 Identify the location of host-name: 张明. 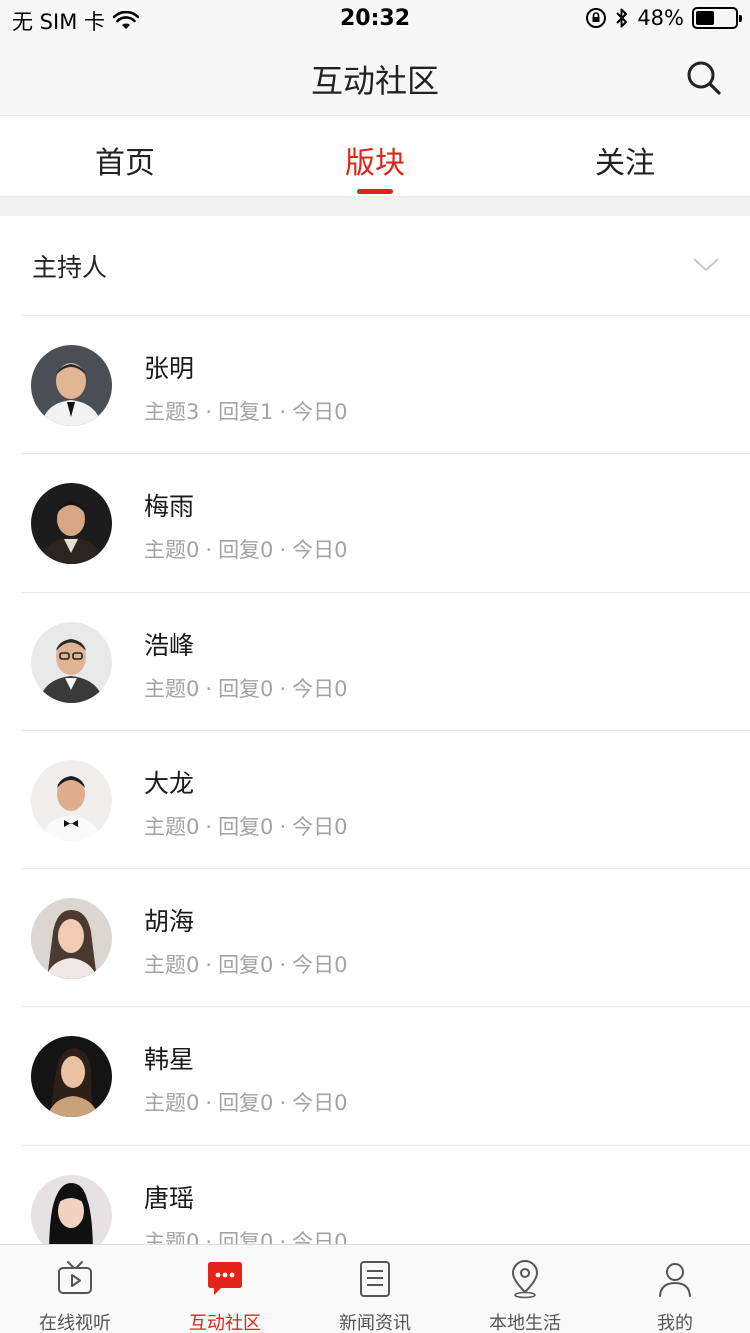
(169, 368).